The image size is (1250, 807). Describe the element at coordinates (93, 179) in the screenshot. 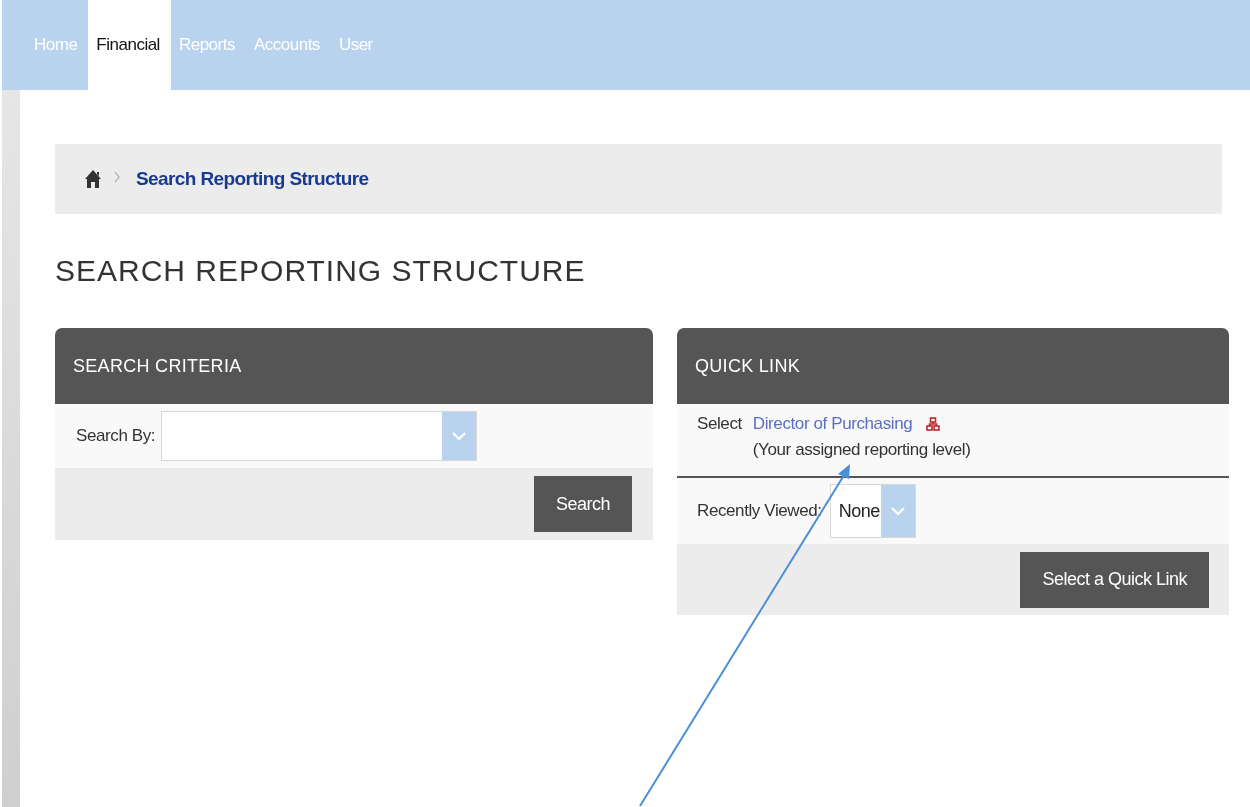

I see `home-icon` at that location.